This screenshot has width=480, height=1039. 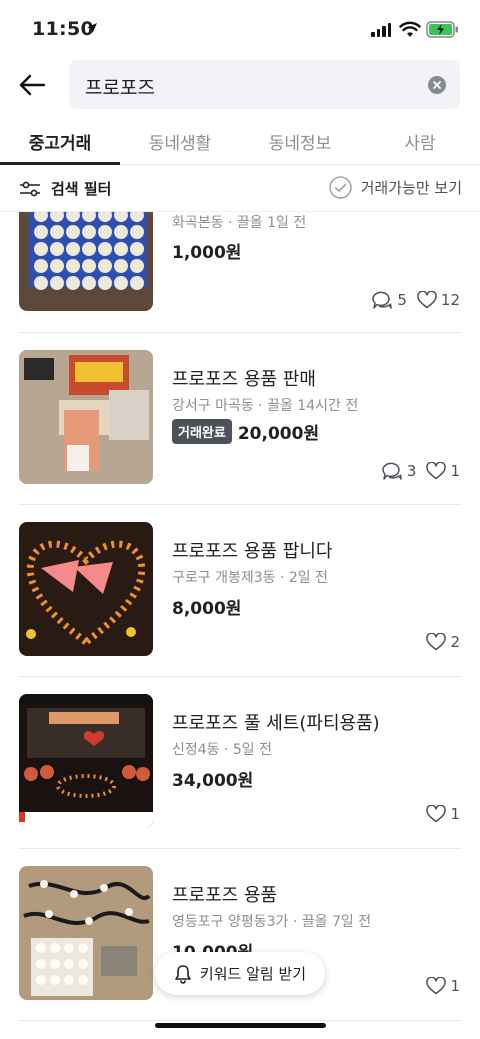 What do you see at coordinates (265, 406) in the screenshot?
I see `item-meta: 강서구 마곡동 · 끌올 14시간 전` at bounding box center [265, 406].